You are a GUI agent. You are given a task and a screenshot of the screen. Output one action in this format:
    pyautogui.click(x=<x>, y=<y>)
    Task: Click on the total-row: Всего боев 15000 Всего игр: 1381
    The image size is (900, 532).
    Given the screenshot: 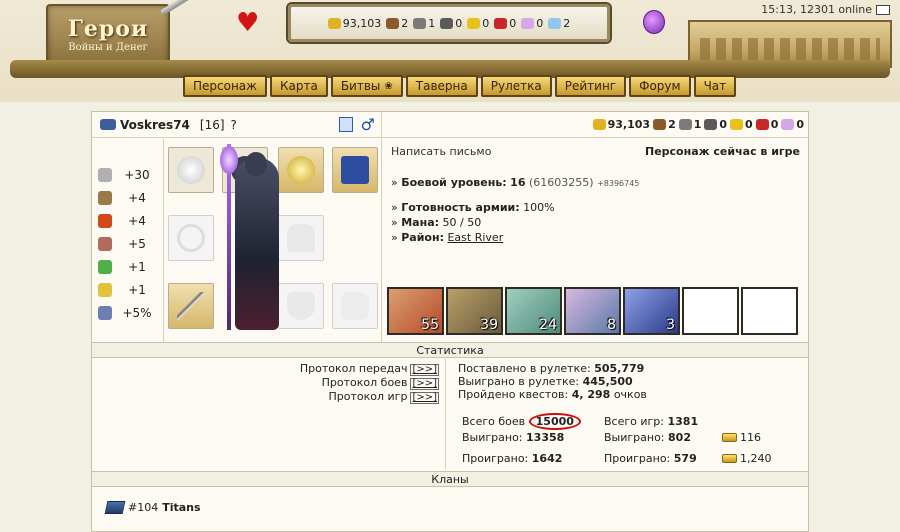 What is the action you would take?
    pyautogui.click(x=580, y=421)
    